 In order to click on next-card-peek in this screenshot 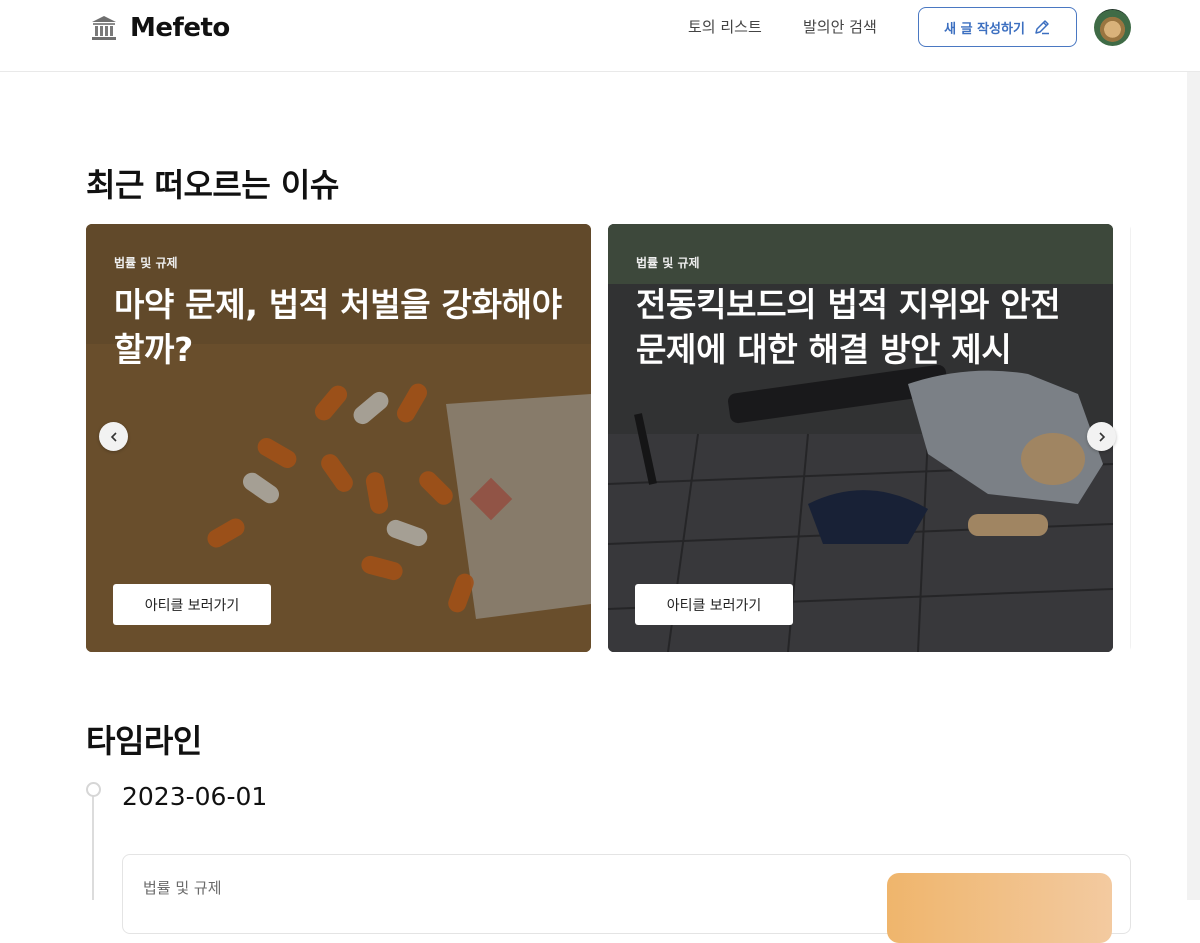, I will do `click(1130, 438)`.